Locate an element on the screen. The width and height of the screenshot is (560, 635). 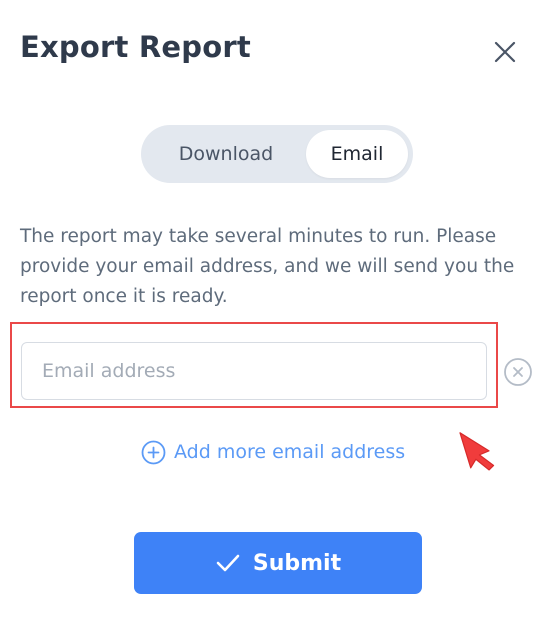
close-icon is located at coordinates (505, 53).